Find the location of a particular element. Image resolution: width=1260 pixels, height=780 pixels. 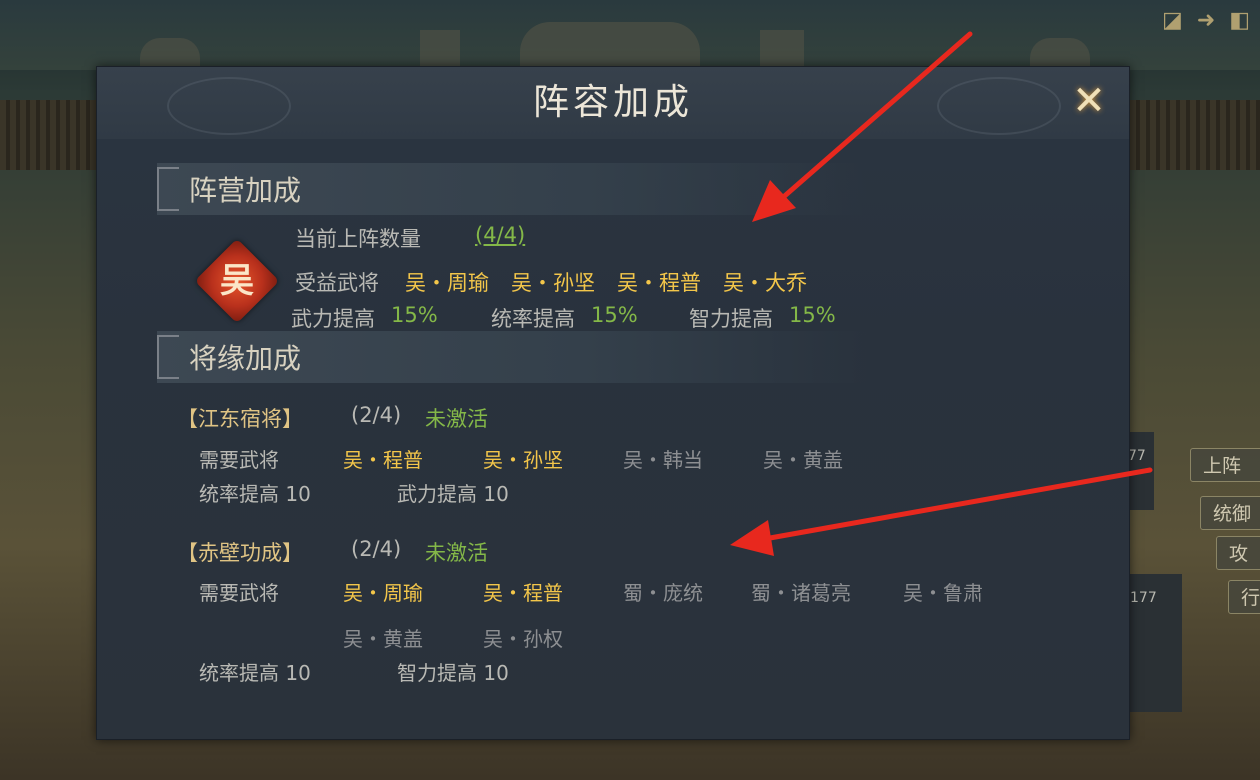

annotation-arrow-camp is located at coordinates (862, 126).